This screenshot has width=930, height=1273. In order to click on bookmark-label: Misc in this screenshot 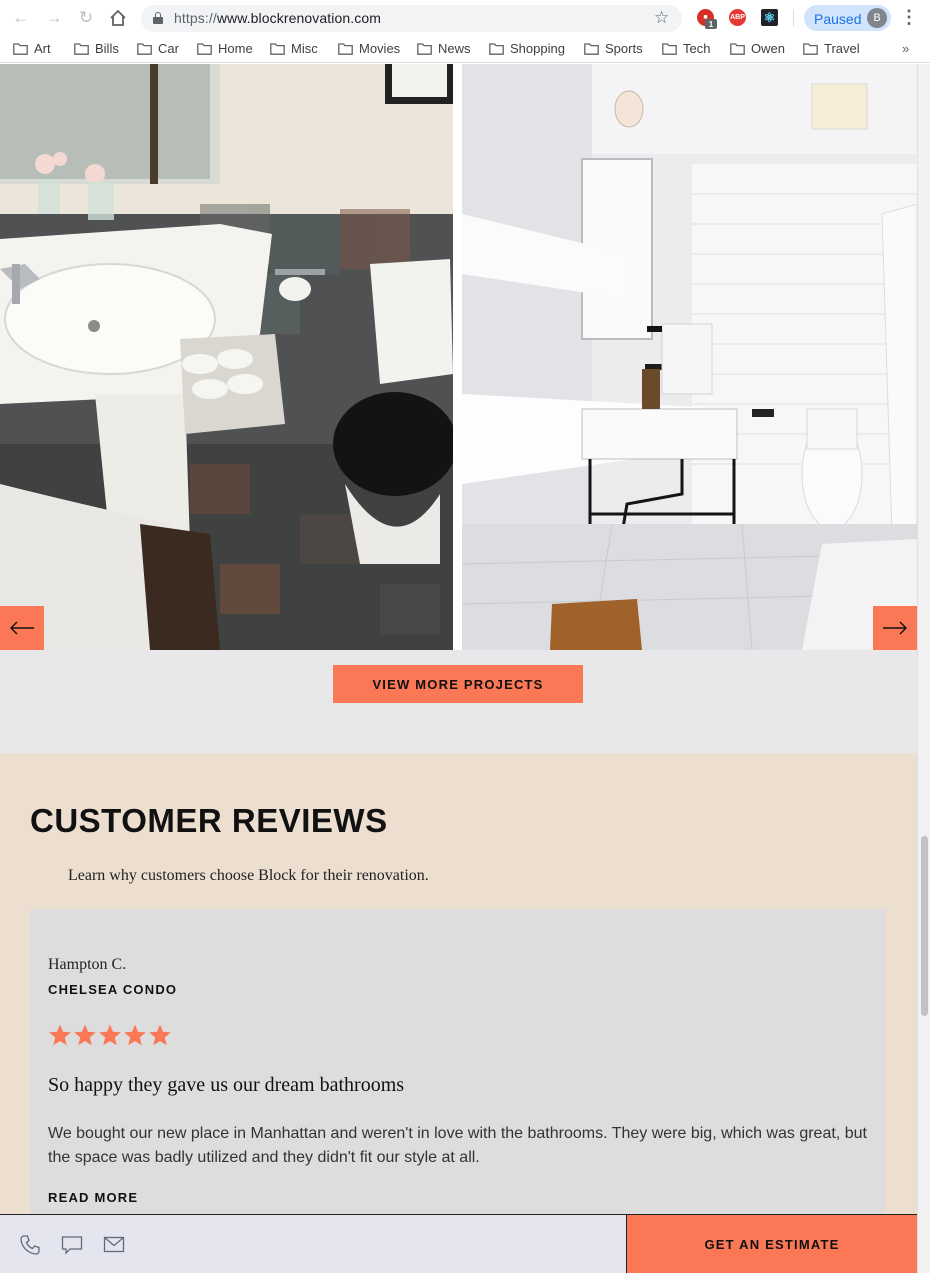, I will do `click(304, 48)`.